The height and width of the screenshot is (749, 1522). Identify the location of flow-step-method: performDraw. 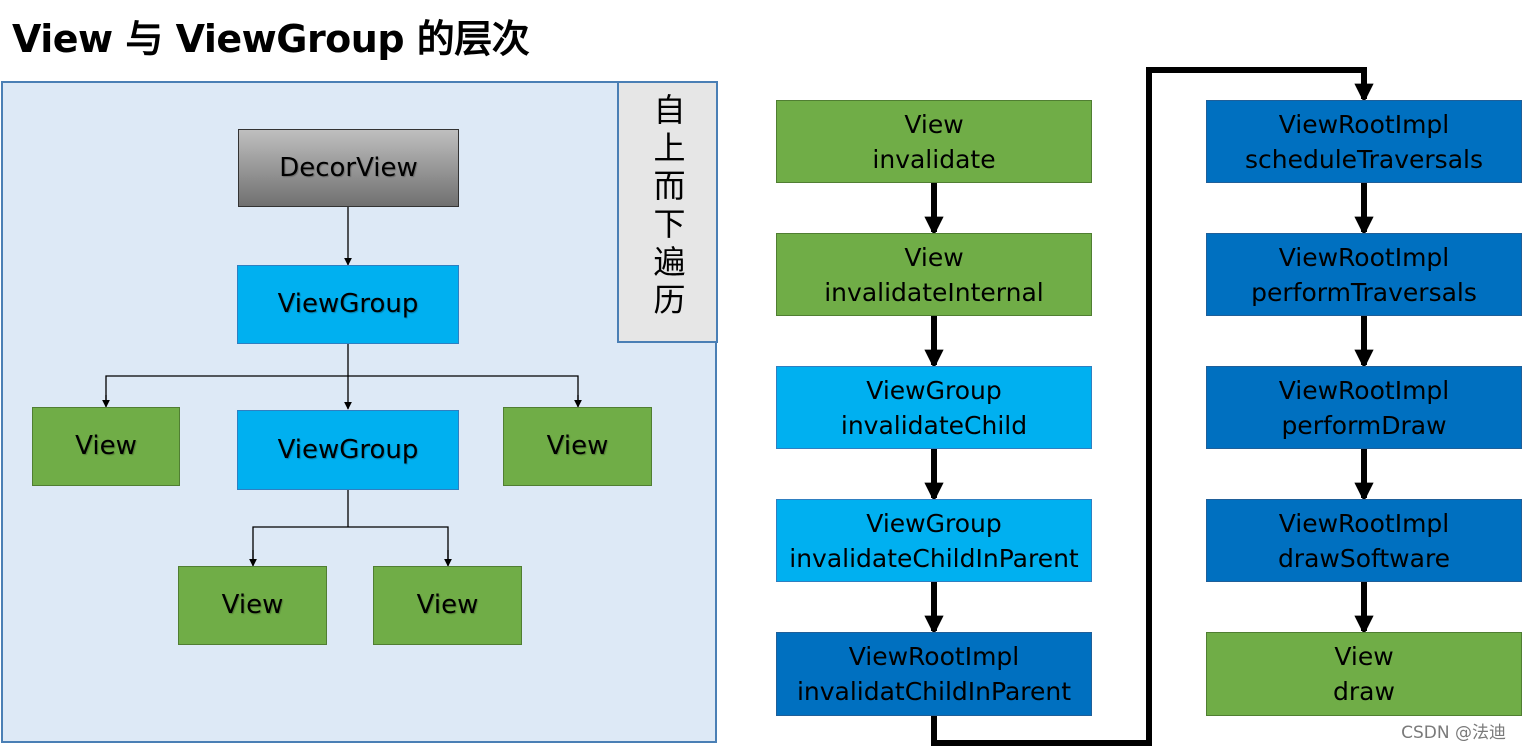
(1364, 425).